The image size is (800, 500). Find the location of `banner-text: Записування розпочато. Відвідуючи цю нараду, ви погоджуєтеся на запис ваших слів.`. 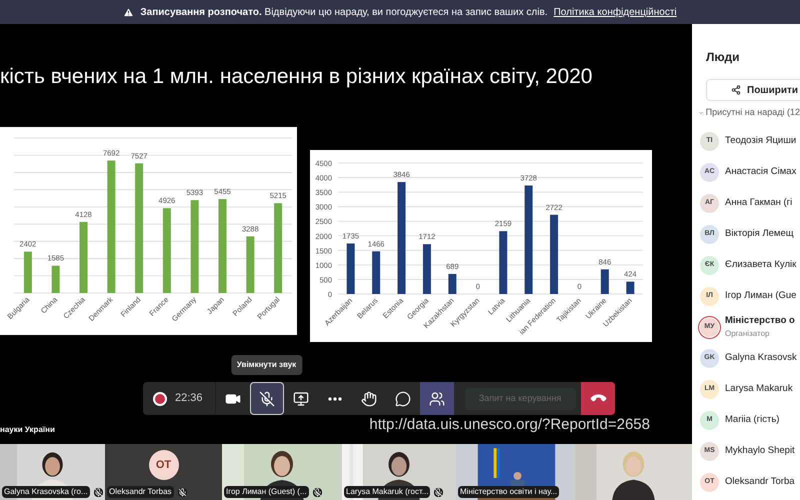

banner-text: Записування розпочато. Відвідуючи цю нараду, ви погоджуєтеся на запис ваших слів. is located at coordinates (344, 13).